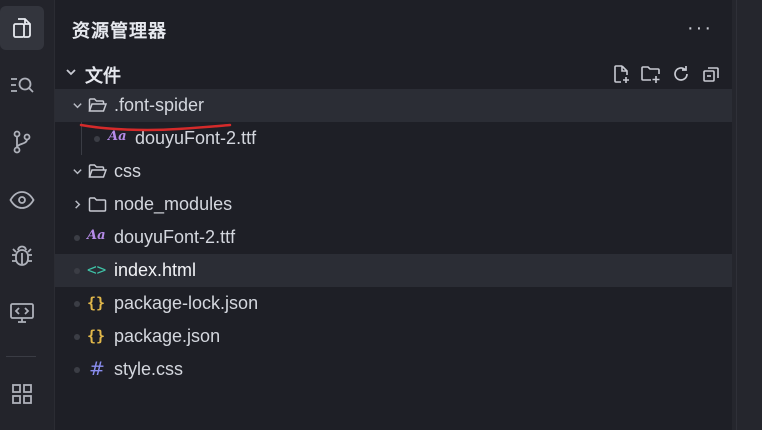 This screenshot has height=430, width=762. What do you see at coordinates (127, 171) in the screenshot?
I see `tree-item-label: css` at bounding box center [127, 171].